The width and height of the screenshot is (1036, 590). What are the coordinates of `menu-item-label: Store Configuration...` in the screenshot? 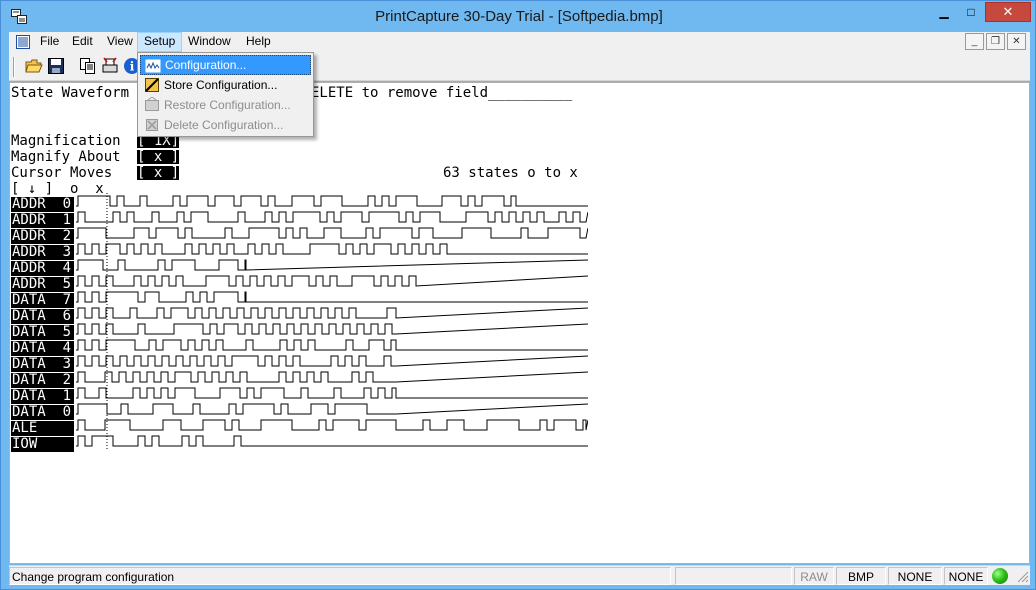 It's located at (221, 85).